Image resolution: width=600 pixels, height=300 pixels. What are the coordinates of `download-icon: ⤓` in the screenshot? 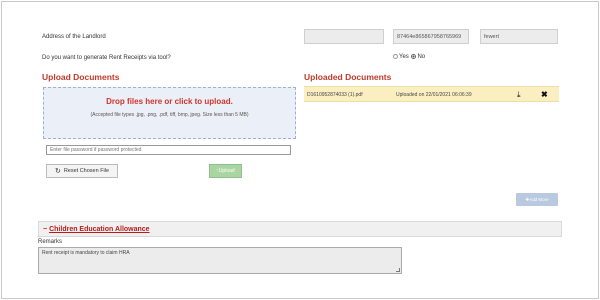 It's located at (519, 95).